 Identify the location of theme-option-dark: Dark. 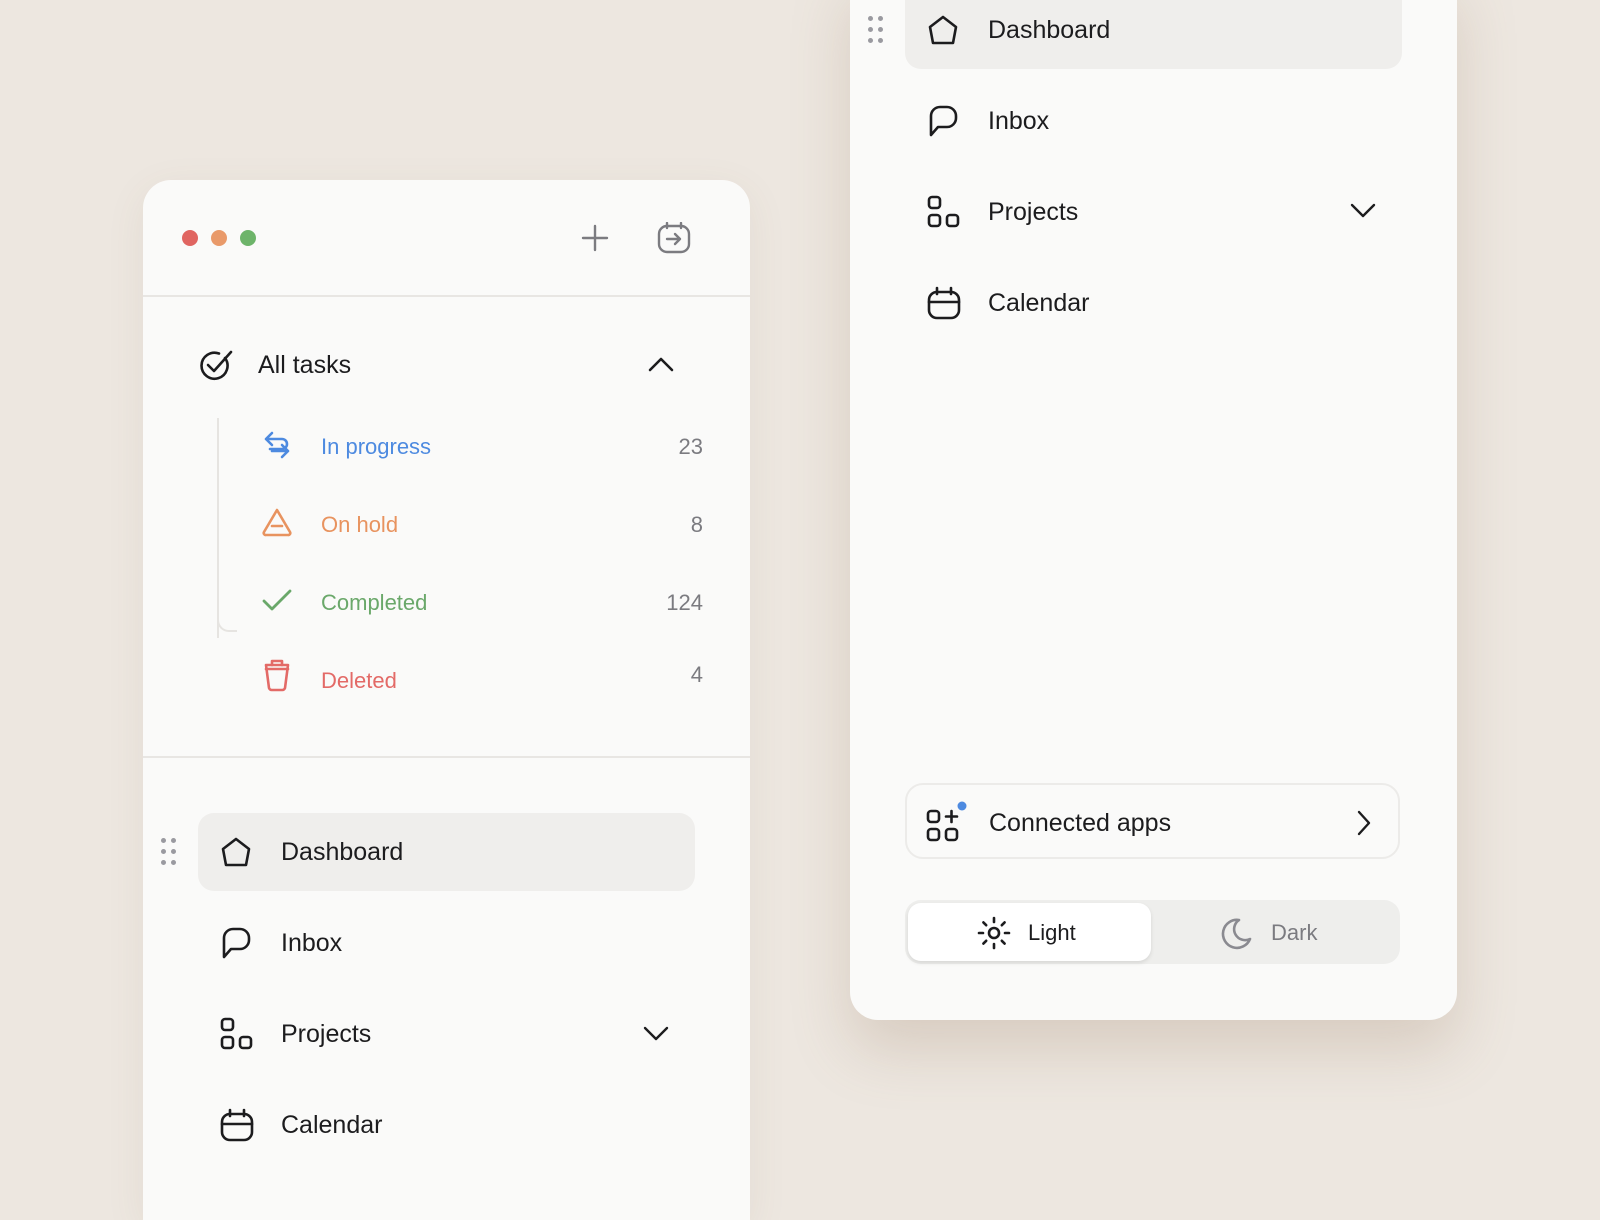
(1275, 932).